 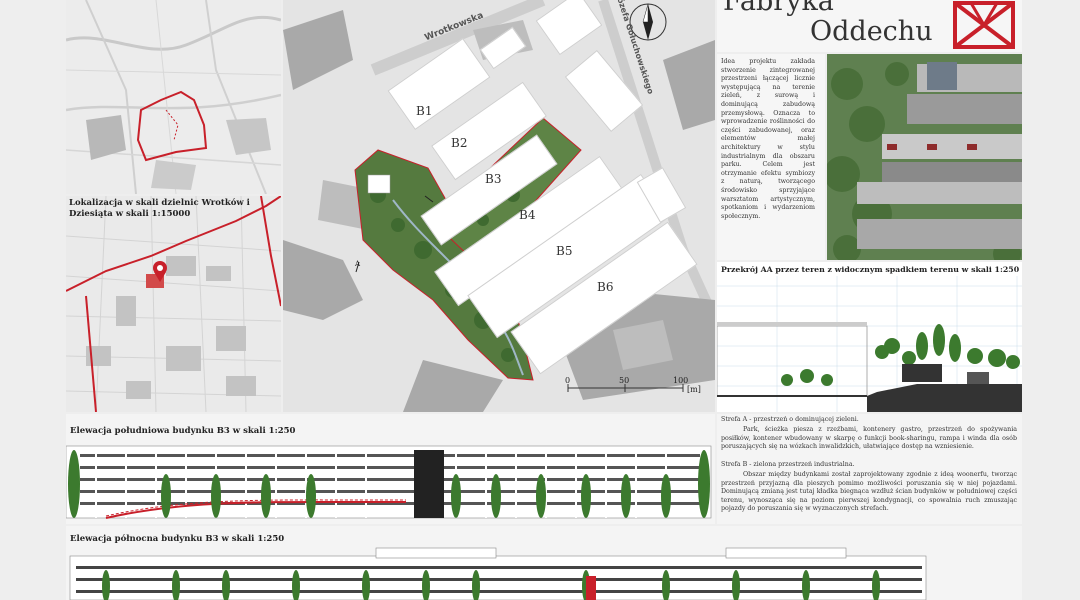 I want to click on title-line-1: Fabryka, so click(x=778, y=8).